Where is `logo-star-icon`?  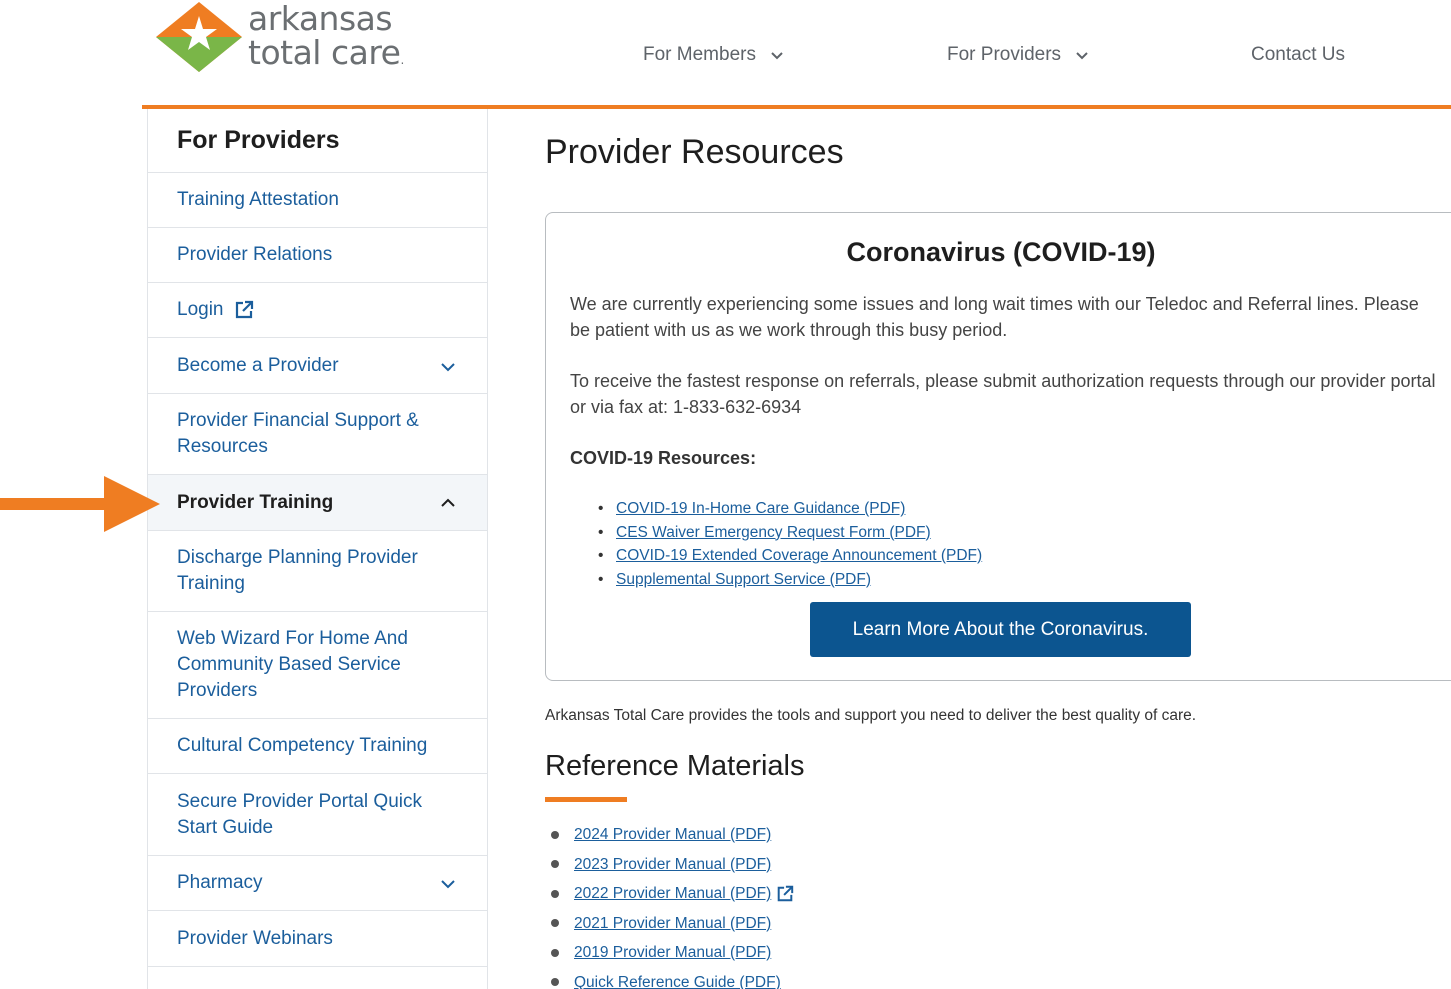
logo-star-icon is located at coordinates (199, 37).